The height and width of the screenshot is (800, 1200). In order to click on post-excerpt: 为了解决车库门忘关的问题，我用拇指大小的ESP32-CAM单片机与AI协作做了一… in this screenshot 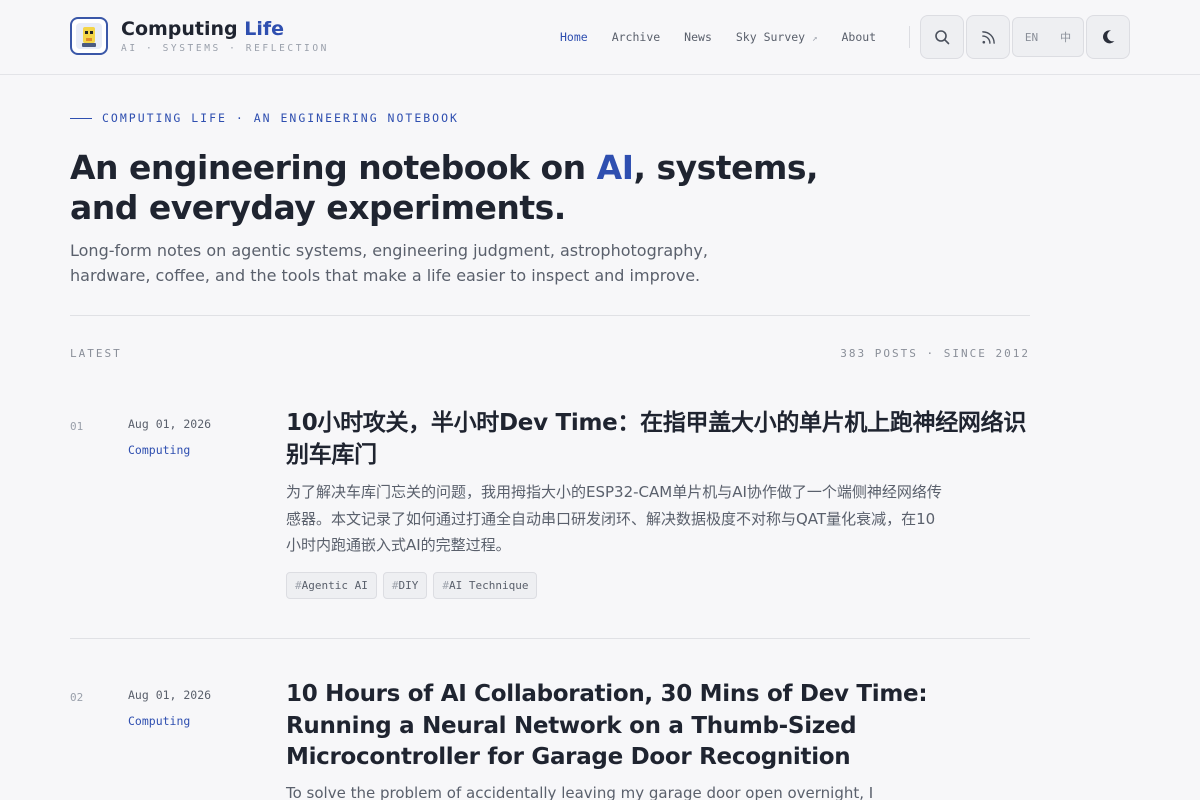, I will do `click(614, 518)`.